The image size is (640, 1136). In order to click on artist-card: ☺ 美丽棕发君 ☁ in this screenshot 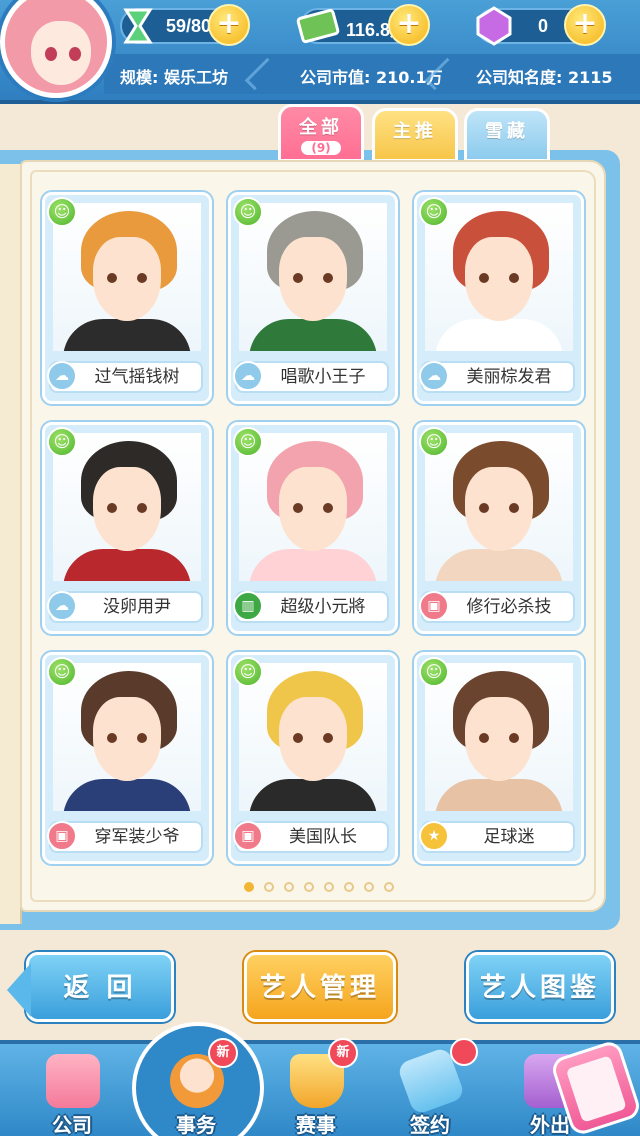, I will do `click(499, 298)`.